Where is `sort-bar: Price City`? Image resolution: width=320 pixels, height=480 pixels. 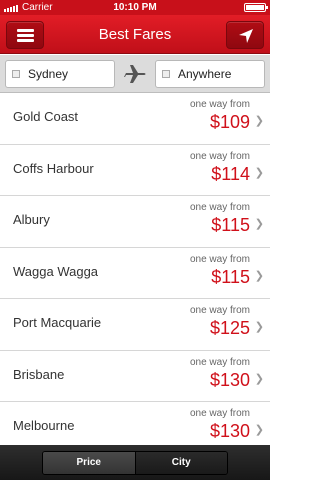 sort-bar: Price City is located at coordinates (135, 462).